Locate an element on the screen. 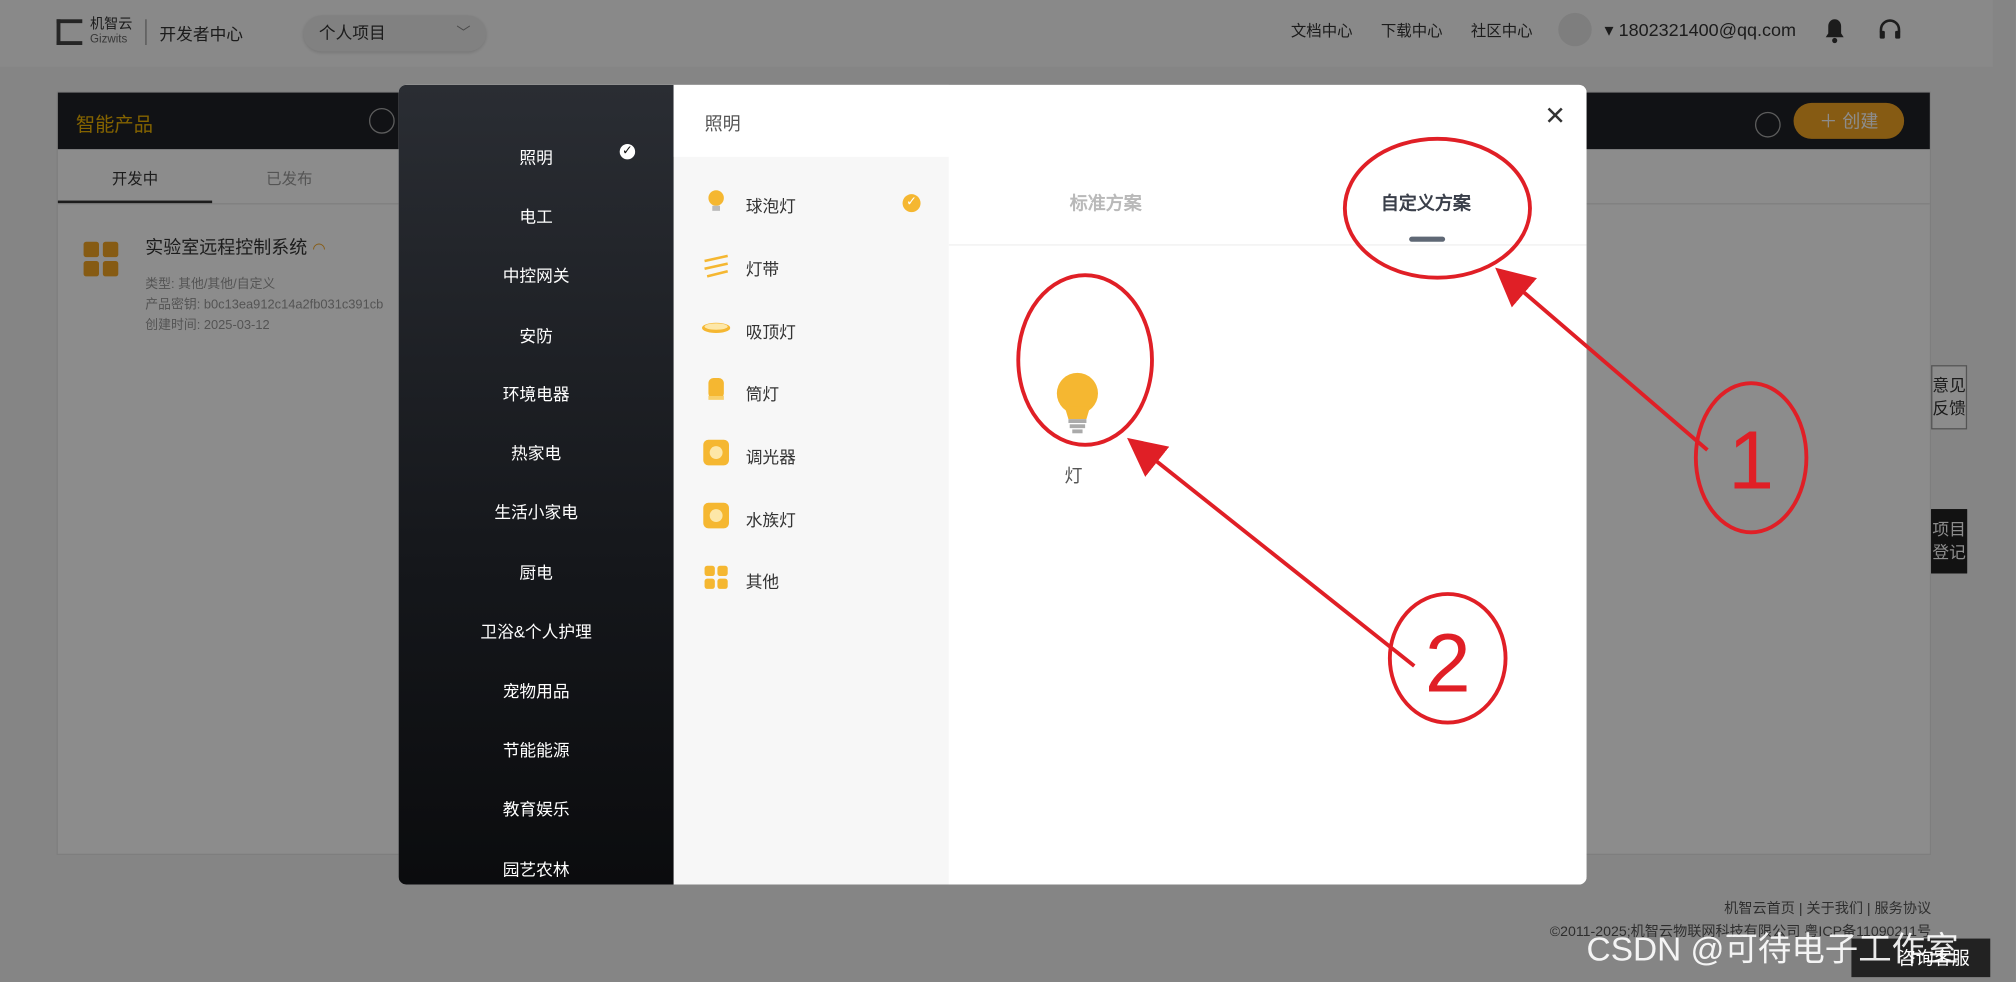 The height and width of the screenshot is (982, 2016). category-item-electrical: 电工 is located at coordinates (536, 215).